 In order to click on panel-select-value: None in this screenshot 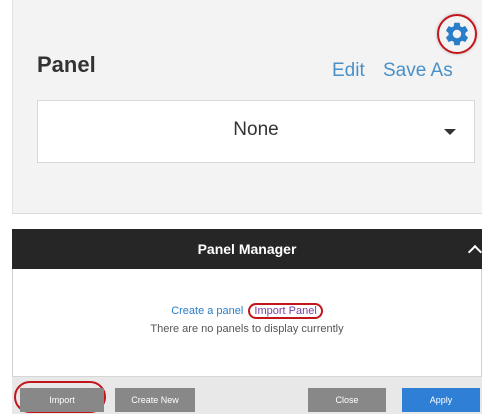, I will do `click(256, 129)`.